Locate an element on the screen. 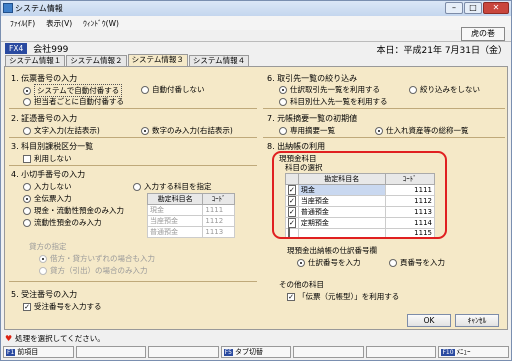 This screenshot has height=361, width=512. function-key-bar: F1 前項目 F5 タブ切替 F10 ﾒﾆｭｰ is located at coordinates (256, 353).